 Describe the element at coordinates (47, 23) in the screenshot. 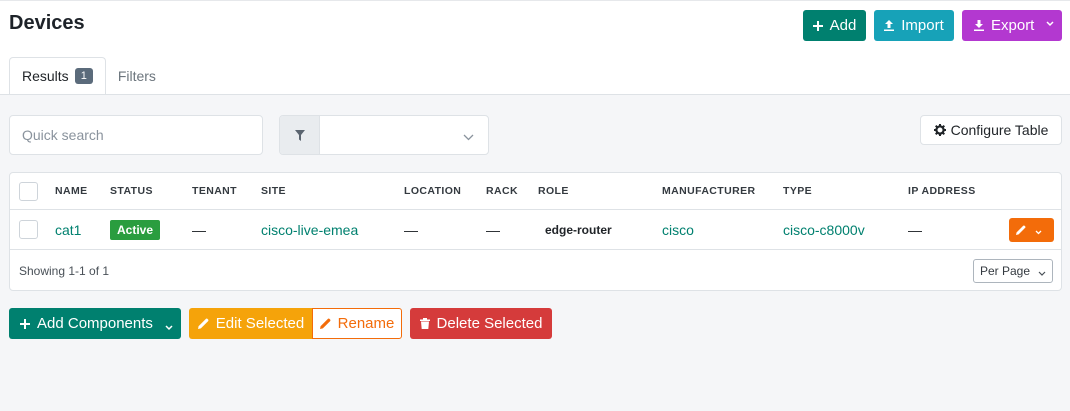

I see `page-title: Devices` at that location.